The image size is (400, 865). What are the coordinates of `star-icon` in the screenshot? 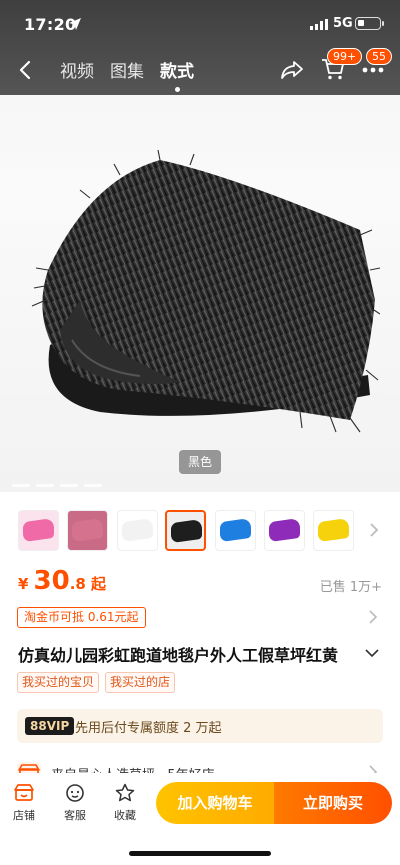 It's located at (125, 792).